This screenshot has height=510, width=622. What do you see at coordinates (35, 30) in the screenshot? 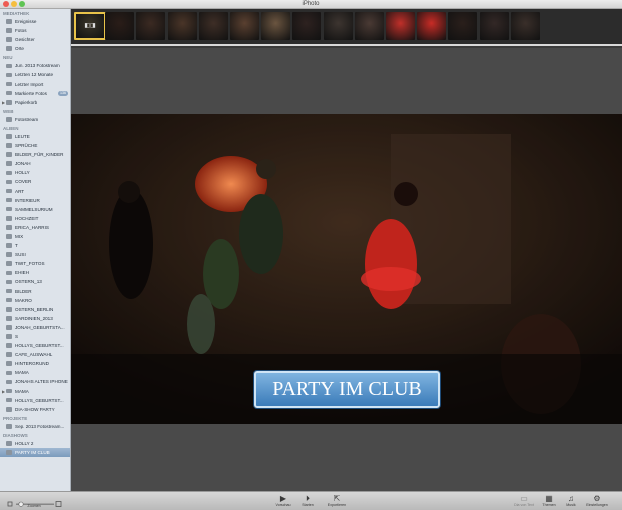
I see `sidebar-item: Fotos` at bounding box center [35, 30].